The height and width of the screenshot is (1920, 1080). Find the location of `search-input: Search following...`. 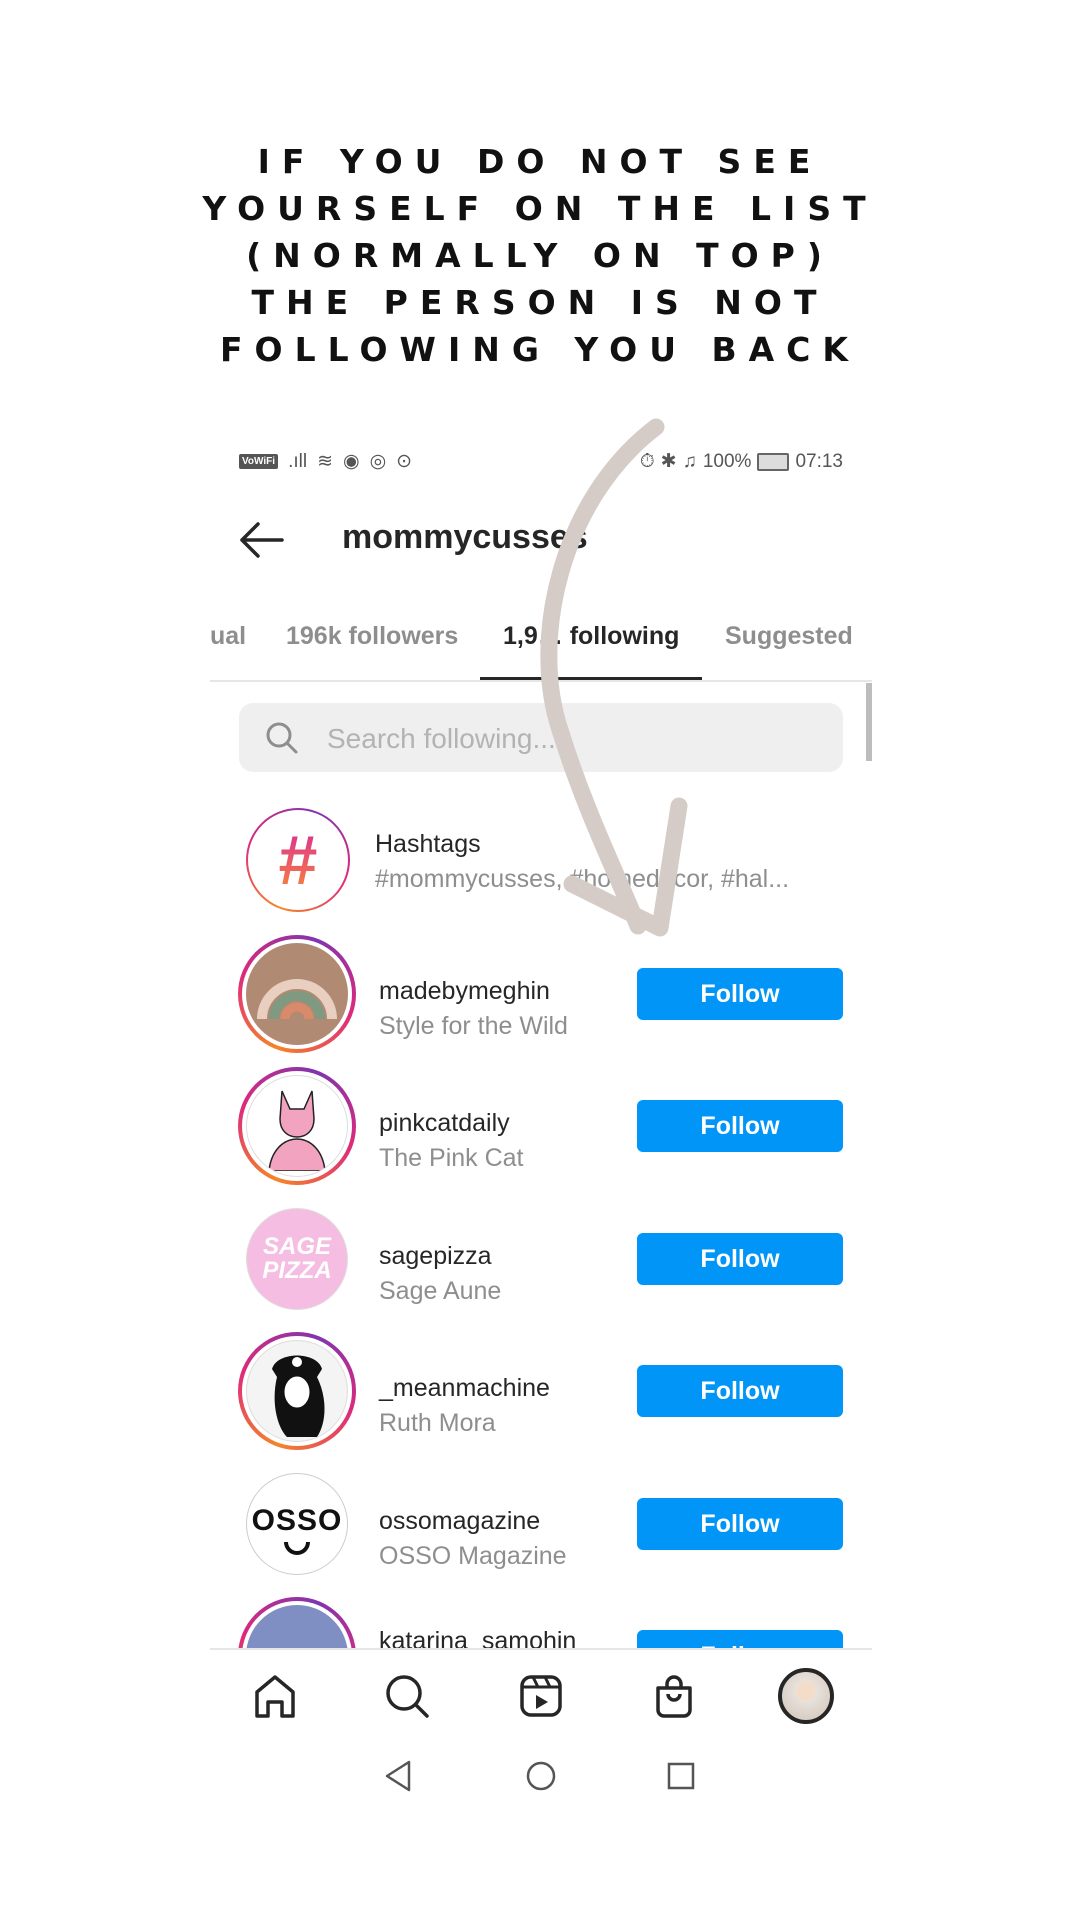

search-input: Search following... is located at coordinates (541, 737).